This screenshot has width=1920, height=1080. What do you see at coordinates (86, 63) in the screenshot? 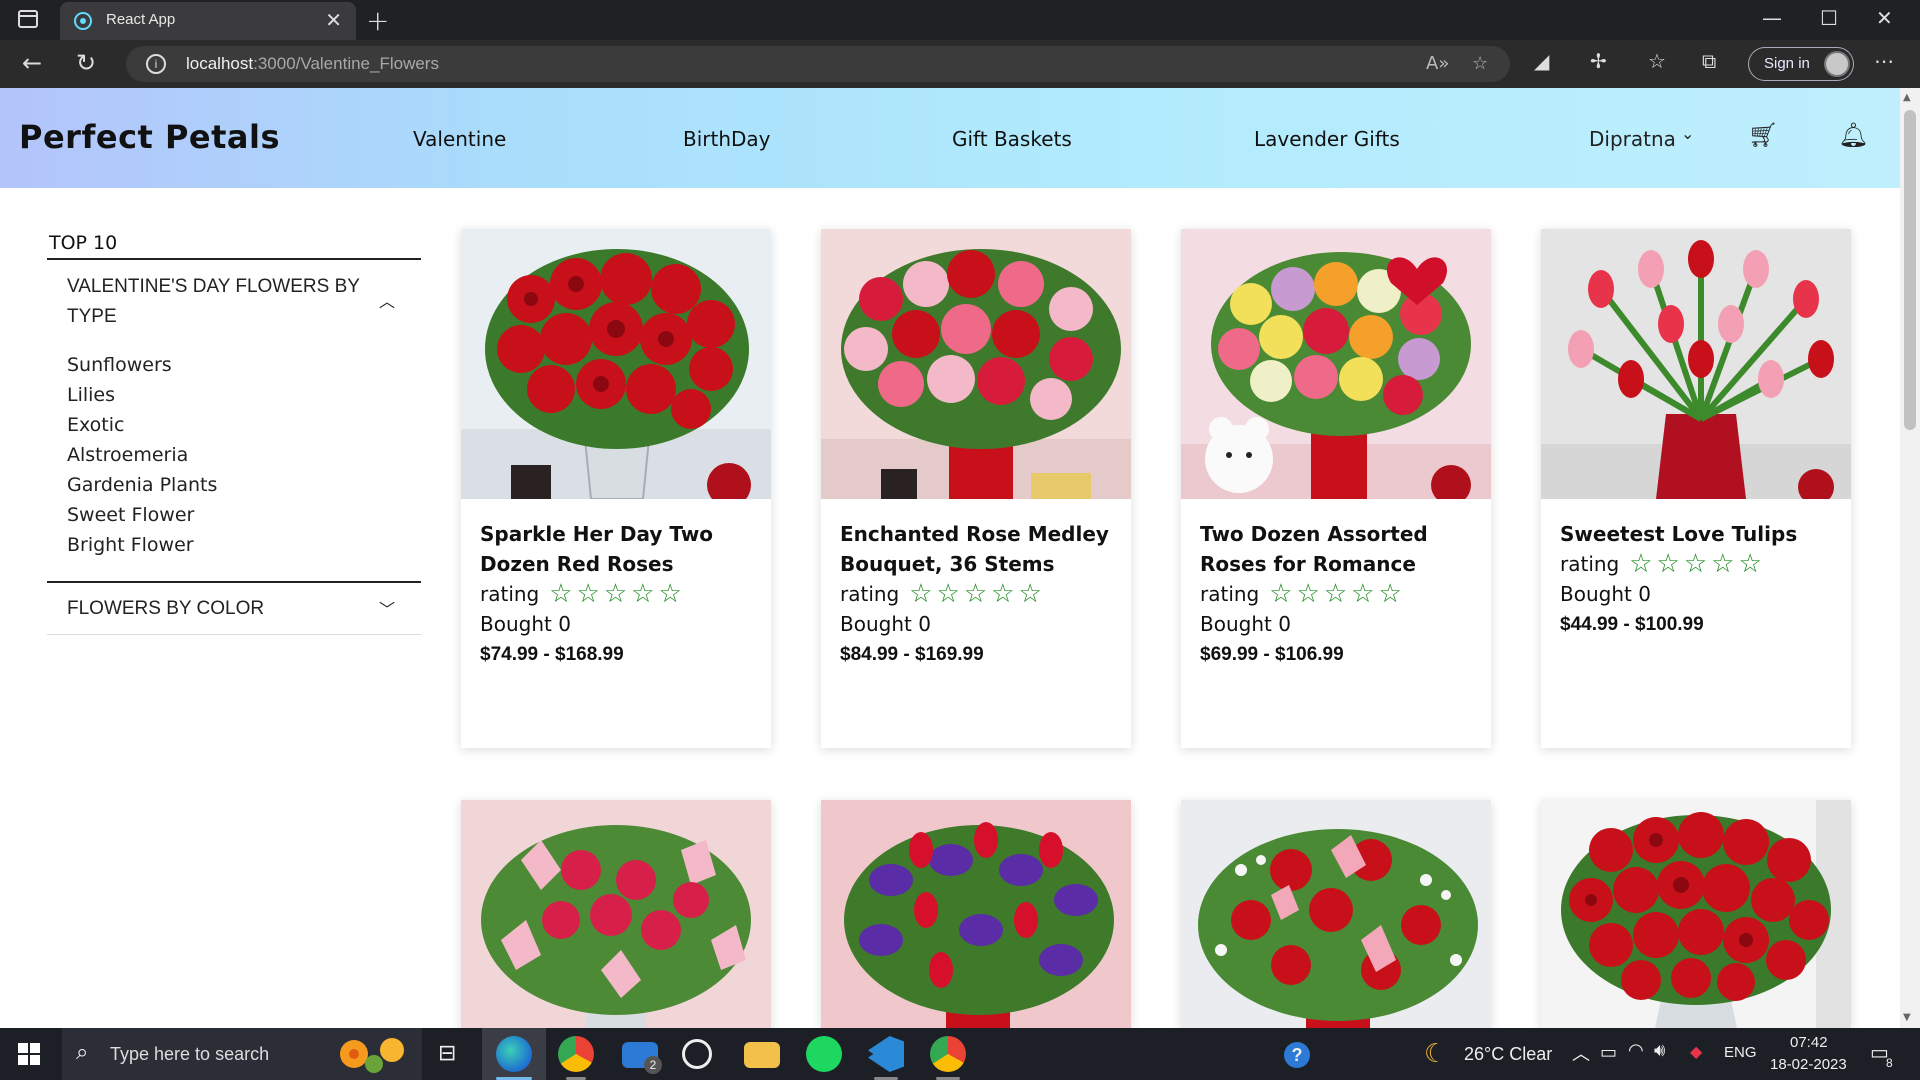
I see `reload-icon: ↻` at bounding box center [86, 63].